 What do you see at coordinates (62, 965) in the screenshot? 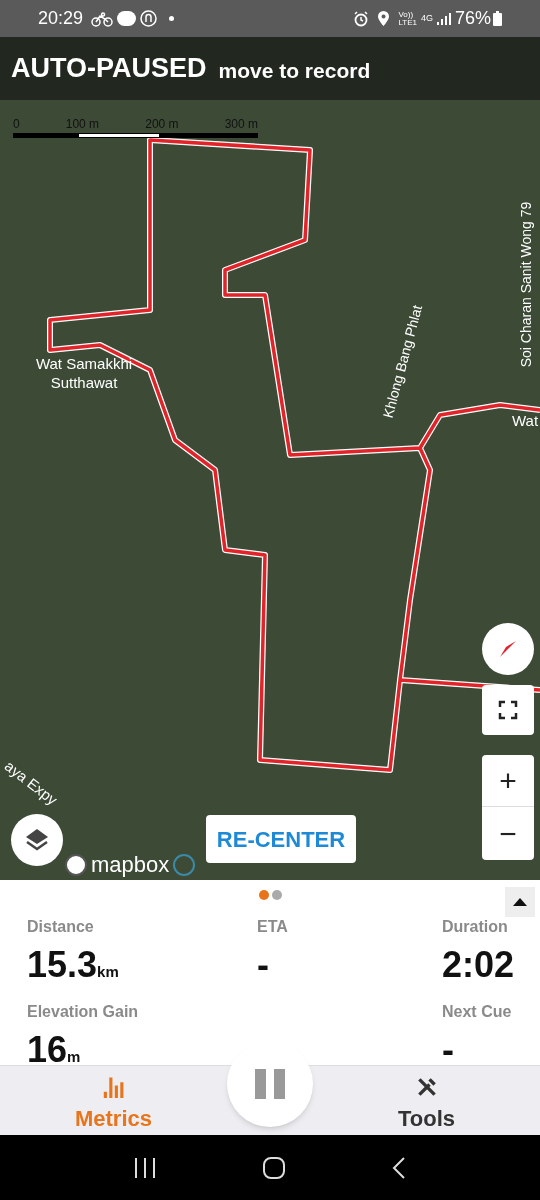
I see `metric-value: 15.3` at bounding box center [62, 965].